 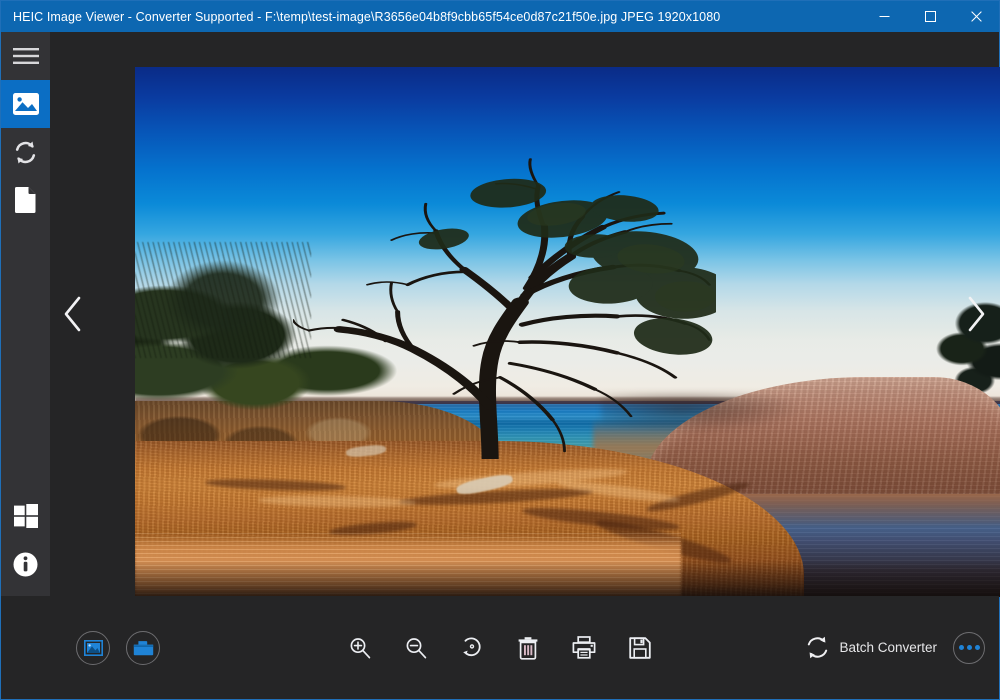 I want to click on photo-grass-tree, so click(x=223, y=300).